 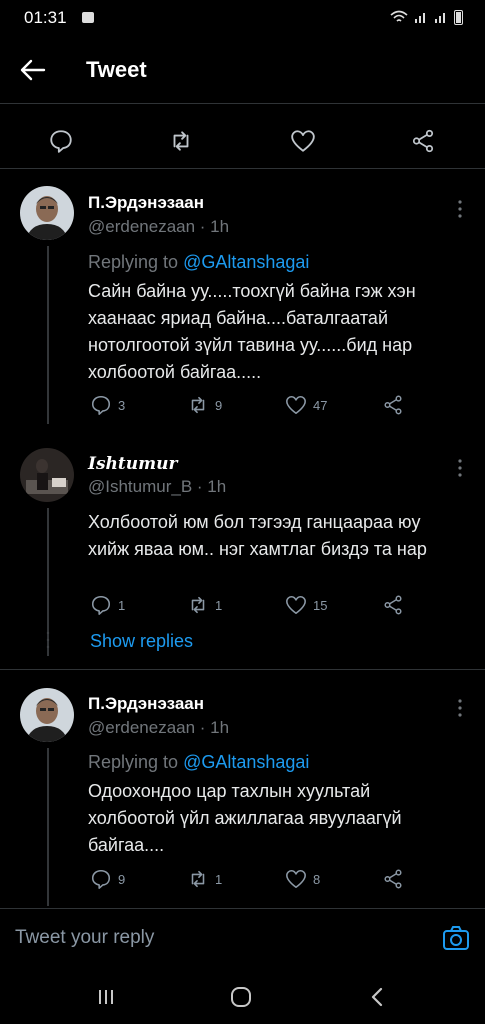 What do you see at coordinates (426, 17) in the screenshot?
I see `status-icons` at bounding box center [426, 17].